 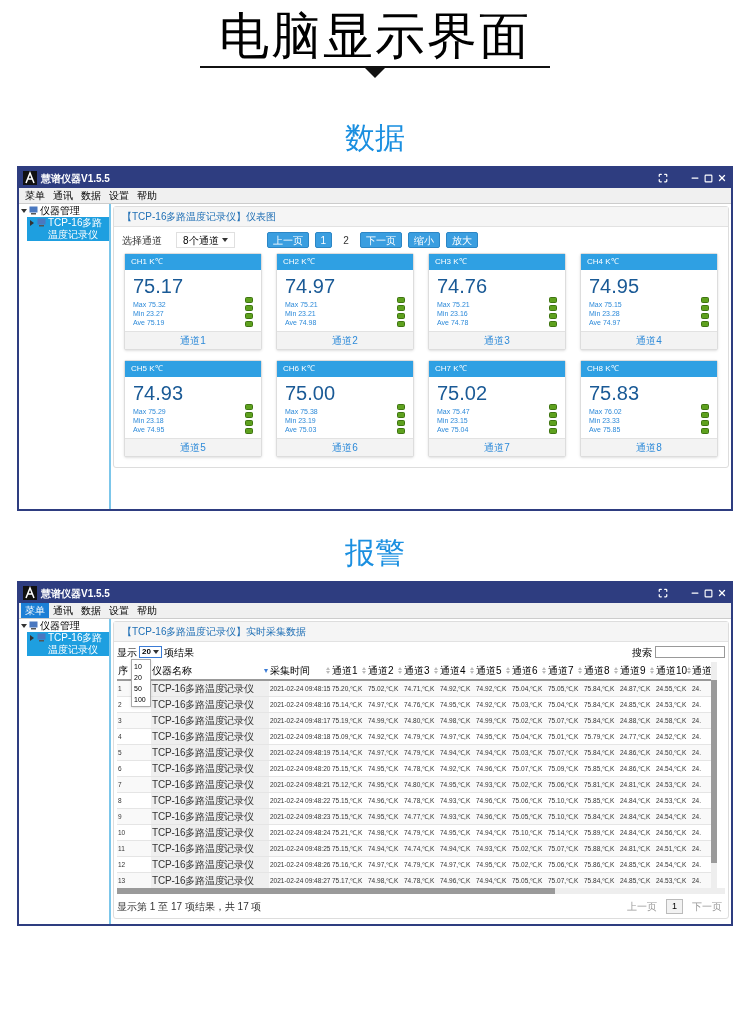 I want to click on table-info: 显示第 1 至 17 项结果，共 17 项, so click(x=189, y=906).